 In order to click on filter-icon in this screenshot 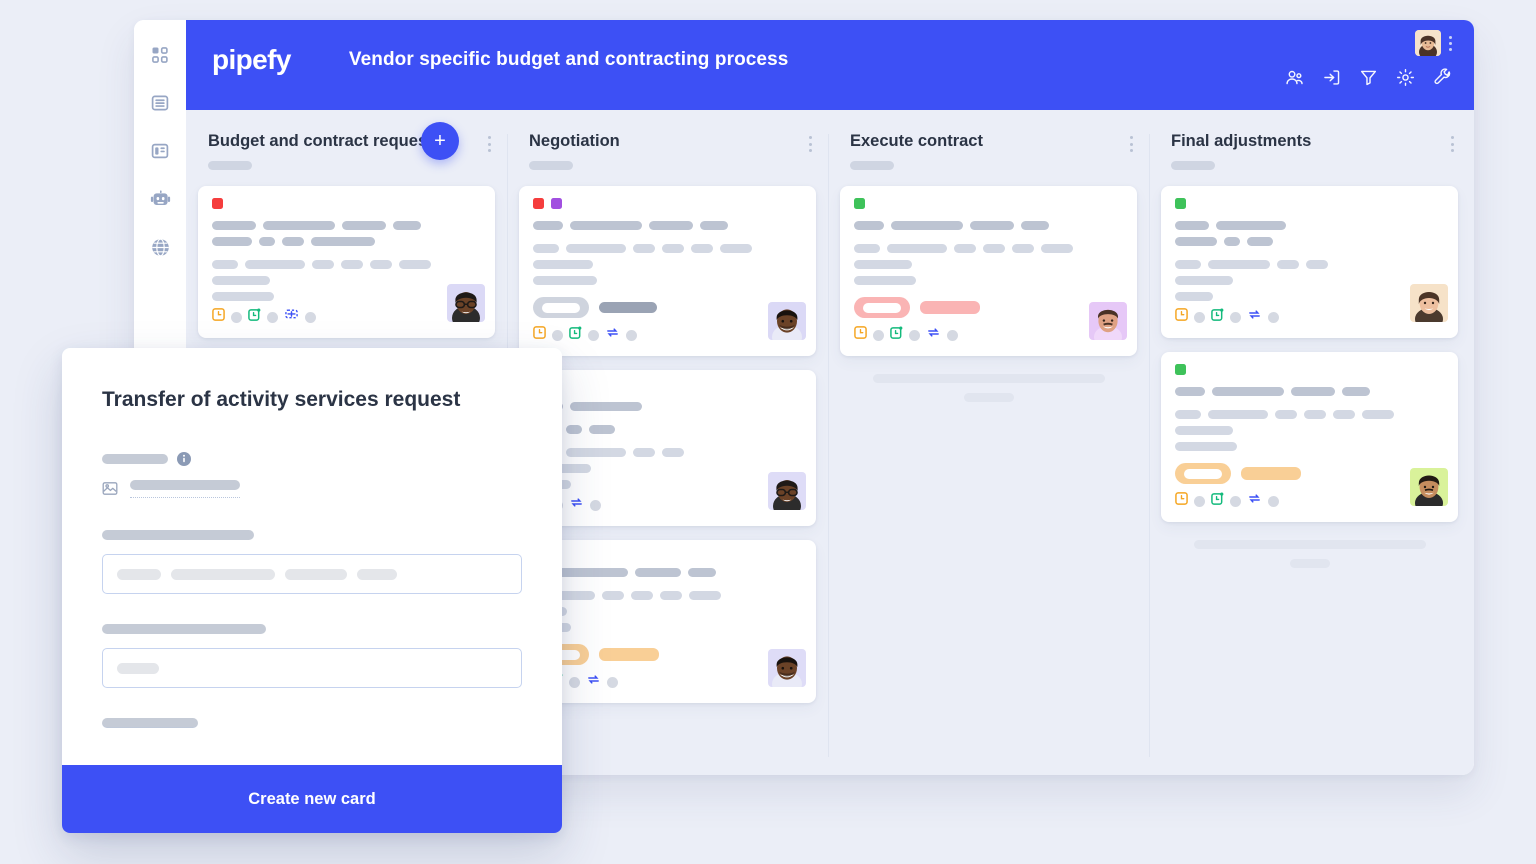, I will do `click(1368, 77)`.